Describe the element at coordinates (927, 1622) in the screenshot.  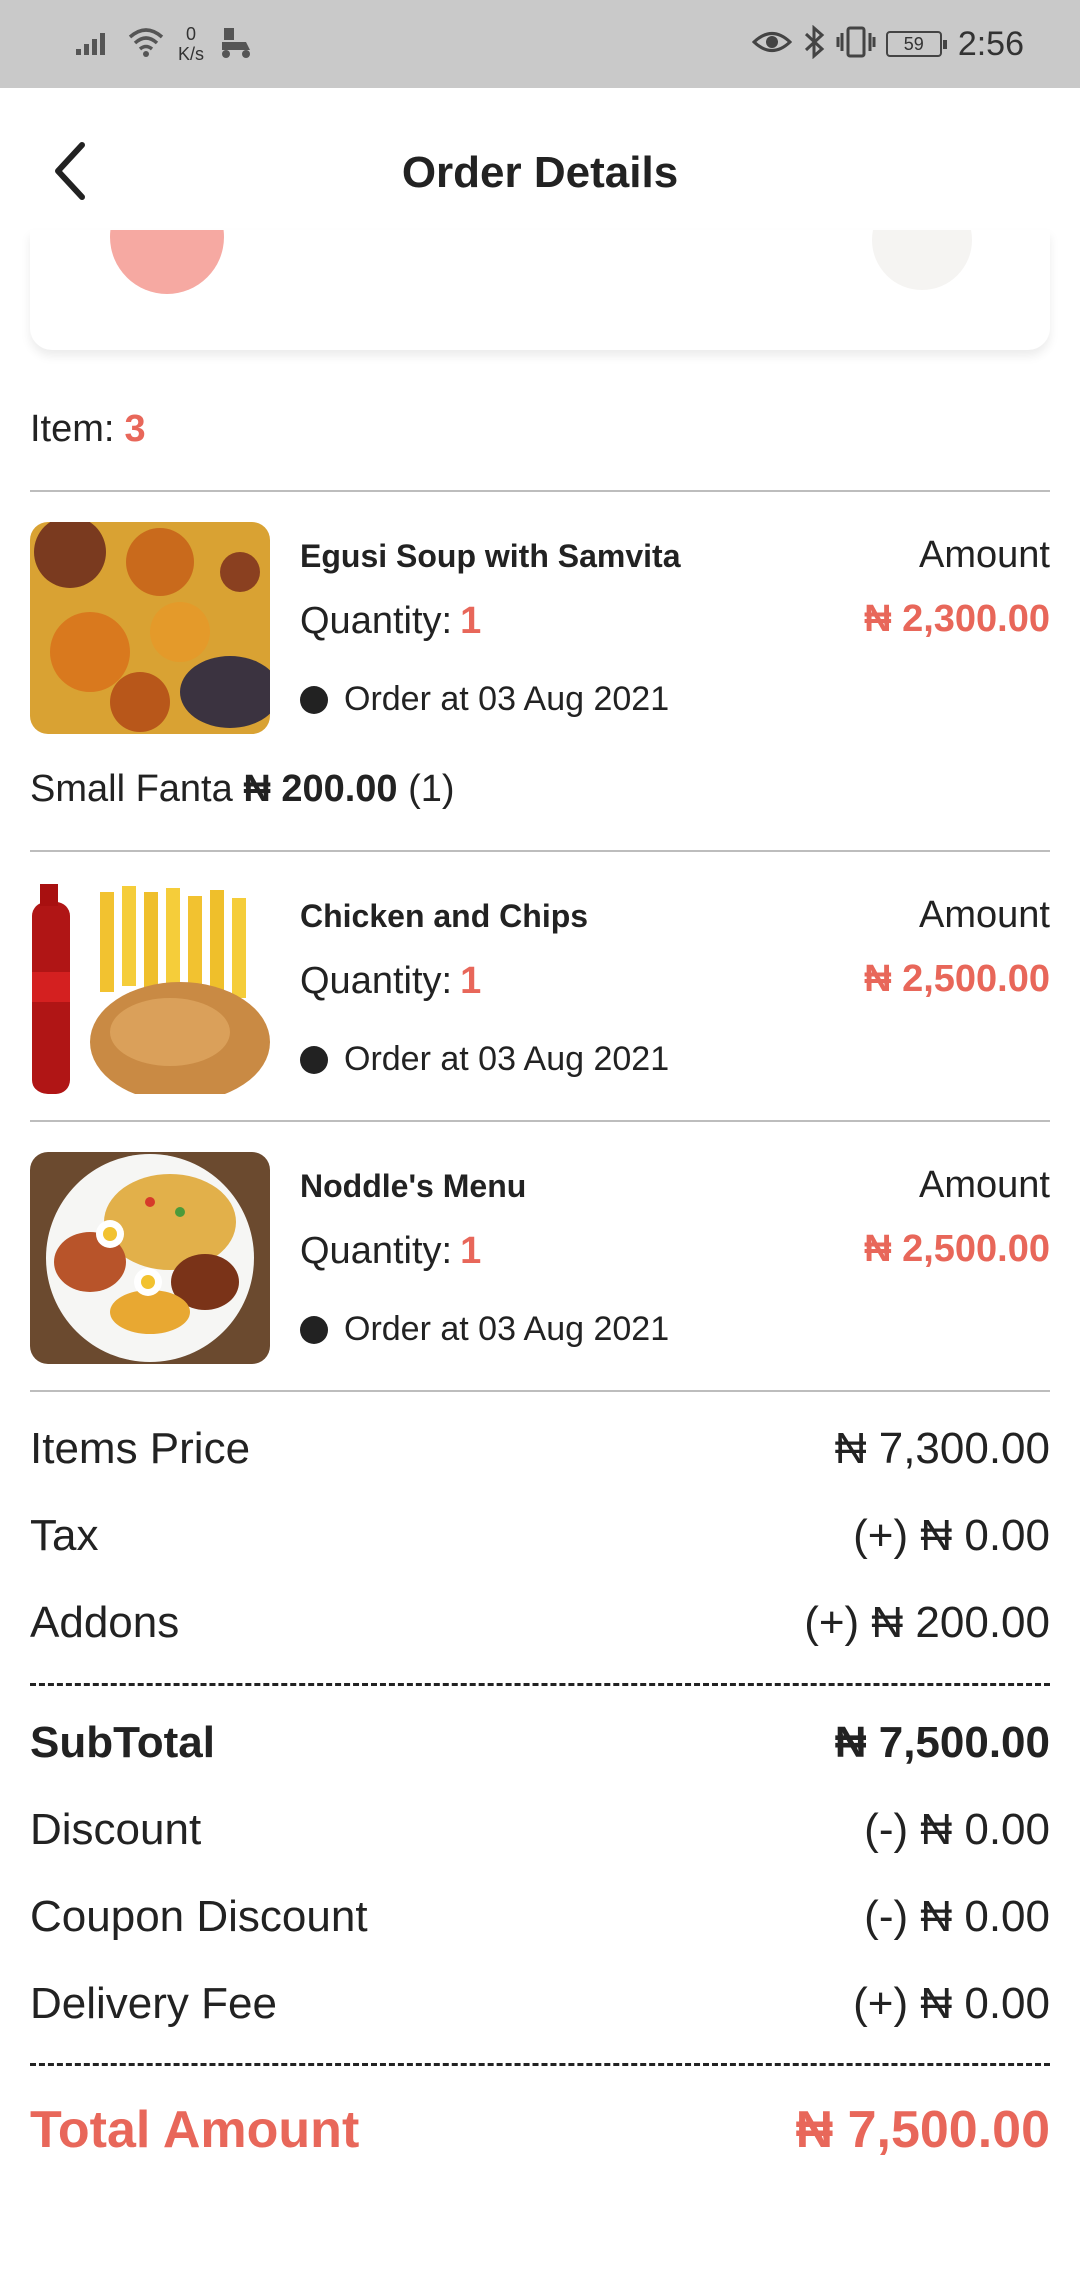
I see `addons-value: (+) ₦ 200.00` at that location.